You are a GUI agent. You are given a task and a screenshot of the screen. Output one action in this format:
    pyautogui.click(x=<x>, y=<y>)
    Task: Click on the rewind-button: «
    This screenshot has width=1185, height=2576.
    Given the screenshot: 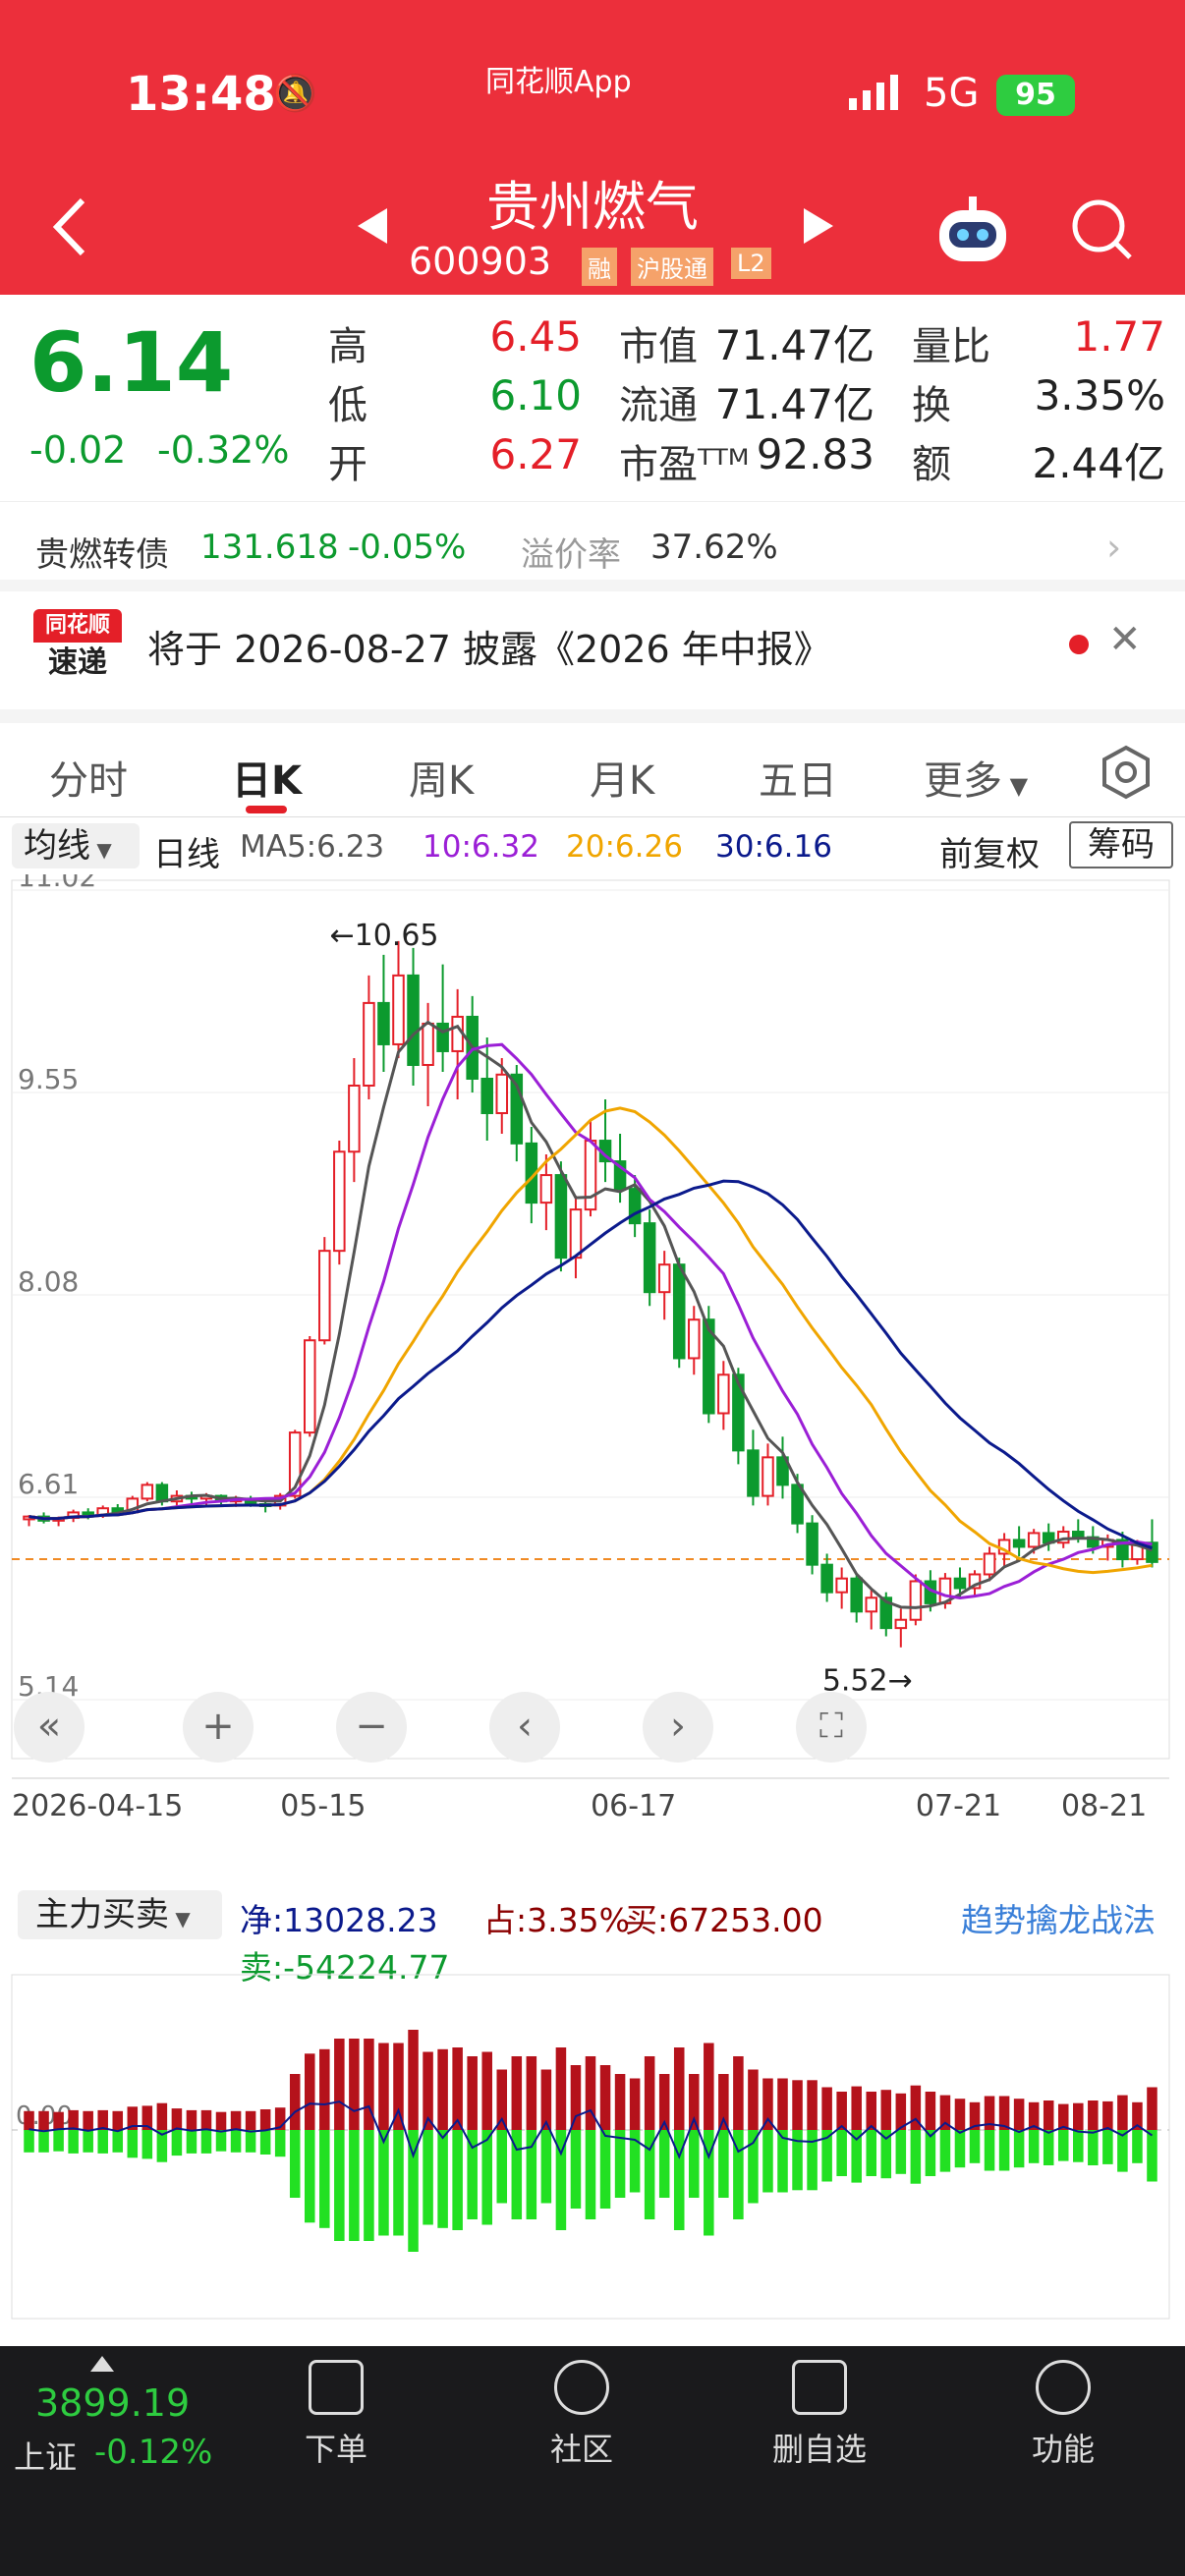 What is the action you would take?
    pyautogui.click(x=50, y=1727)
    